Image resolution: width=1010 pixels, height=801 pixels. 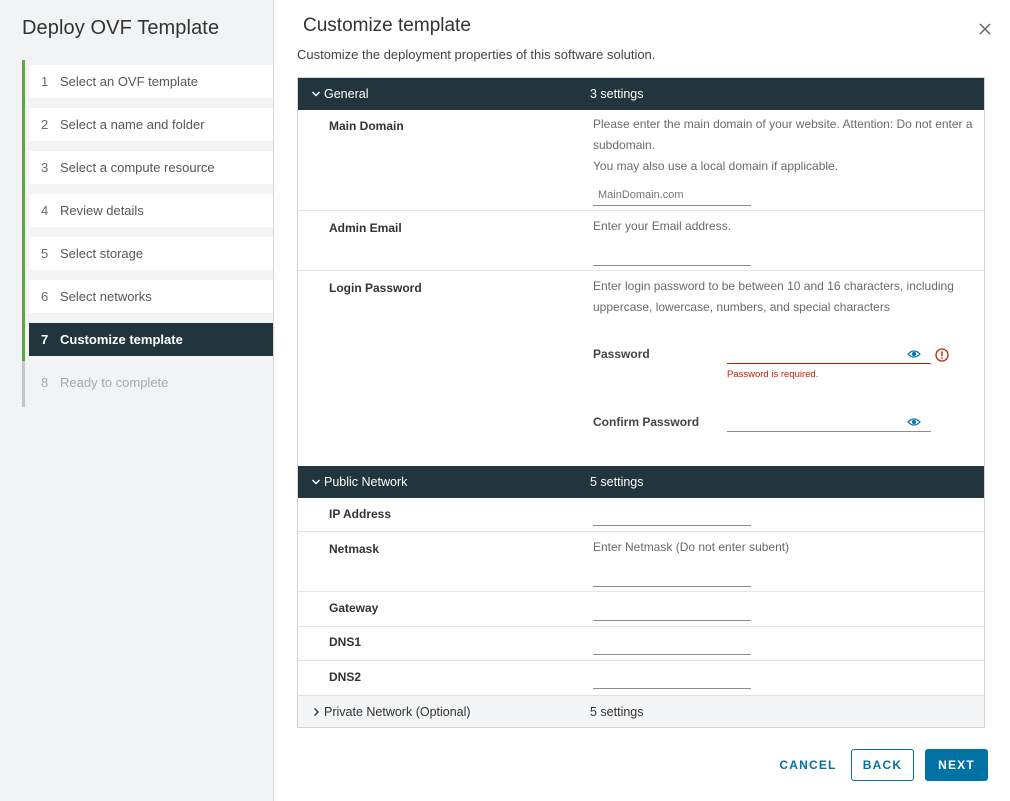 What do you see at coordinates (147, 253) in the screenshot?
I see `step-select-storage: 5 Select storage` at bounding box center [147, 253].